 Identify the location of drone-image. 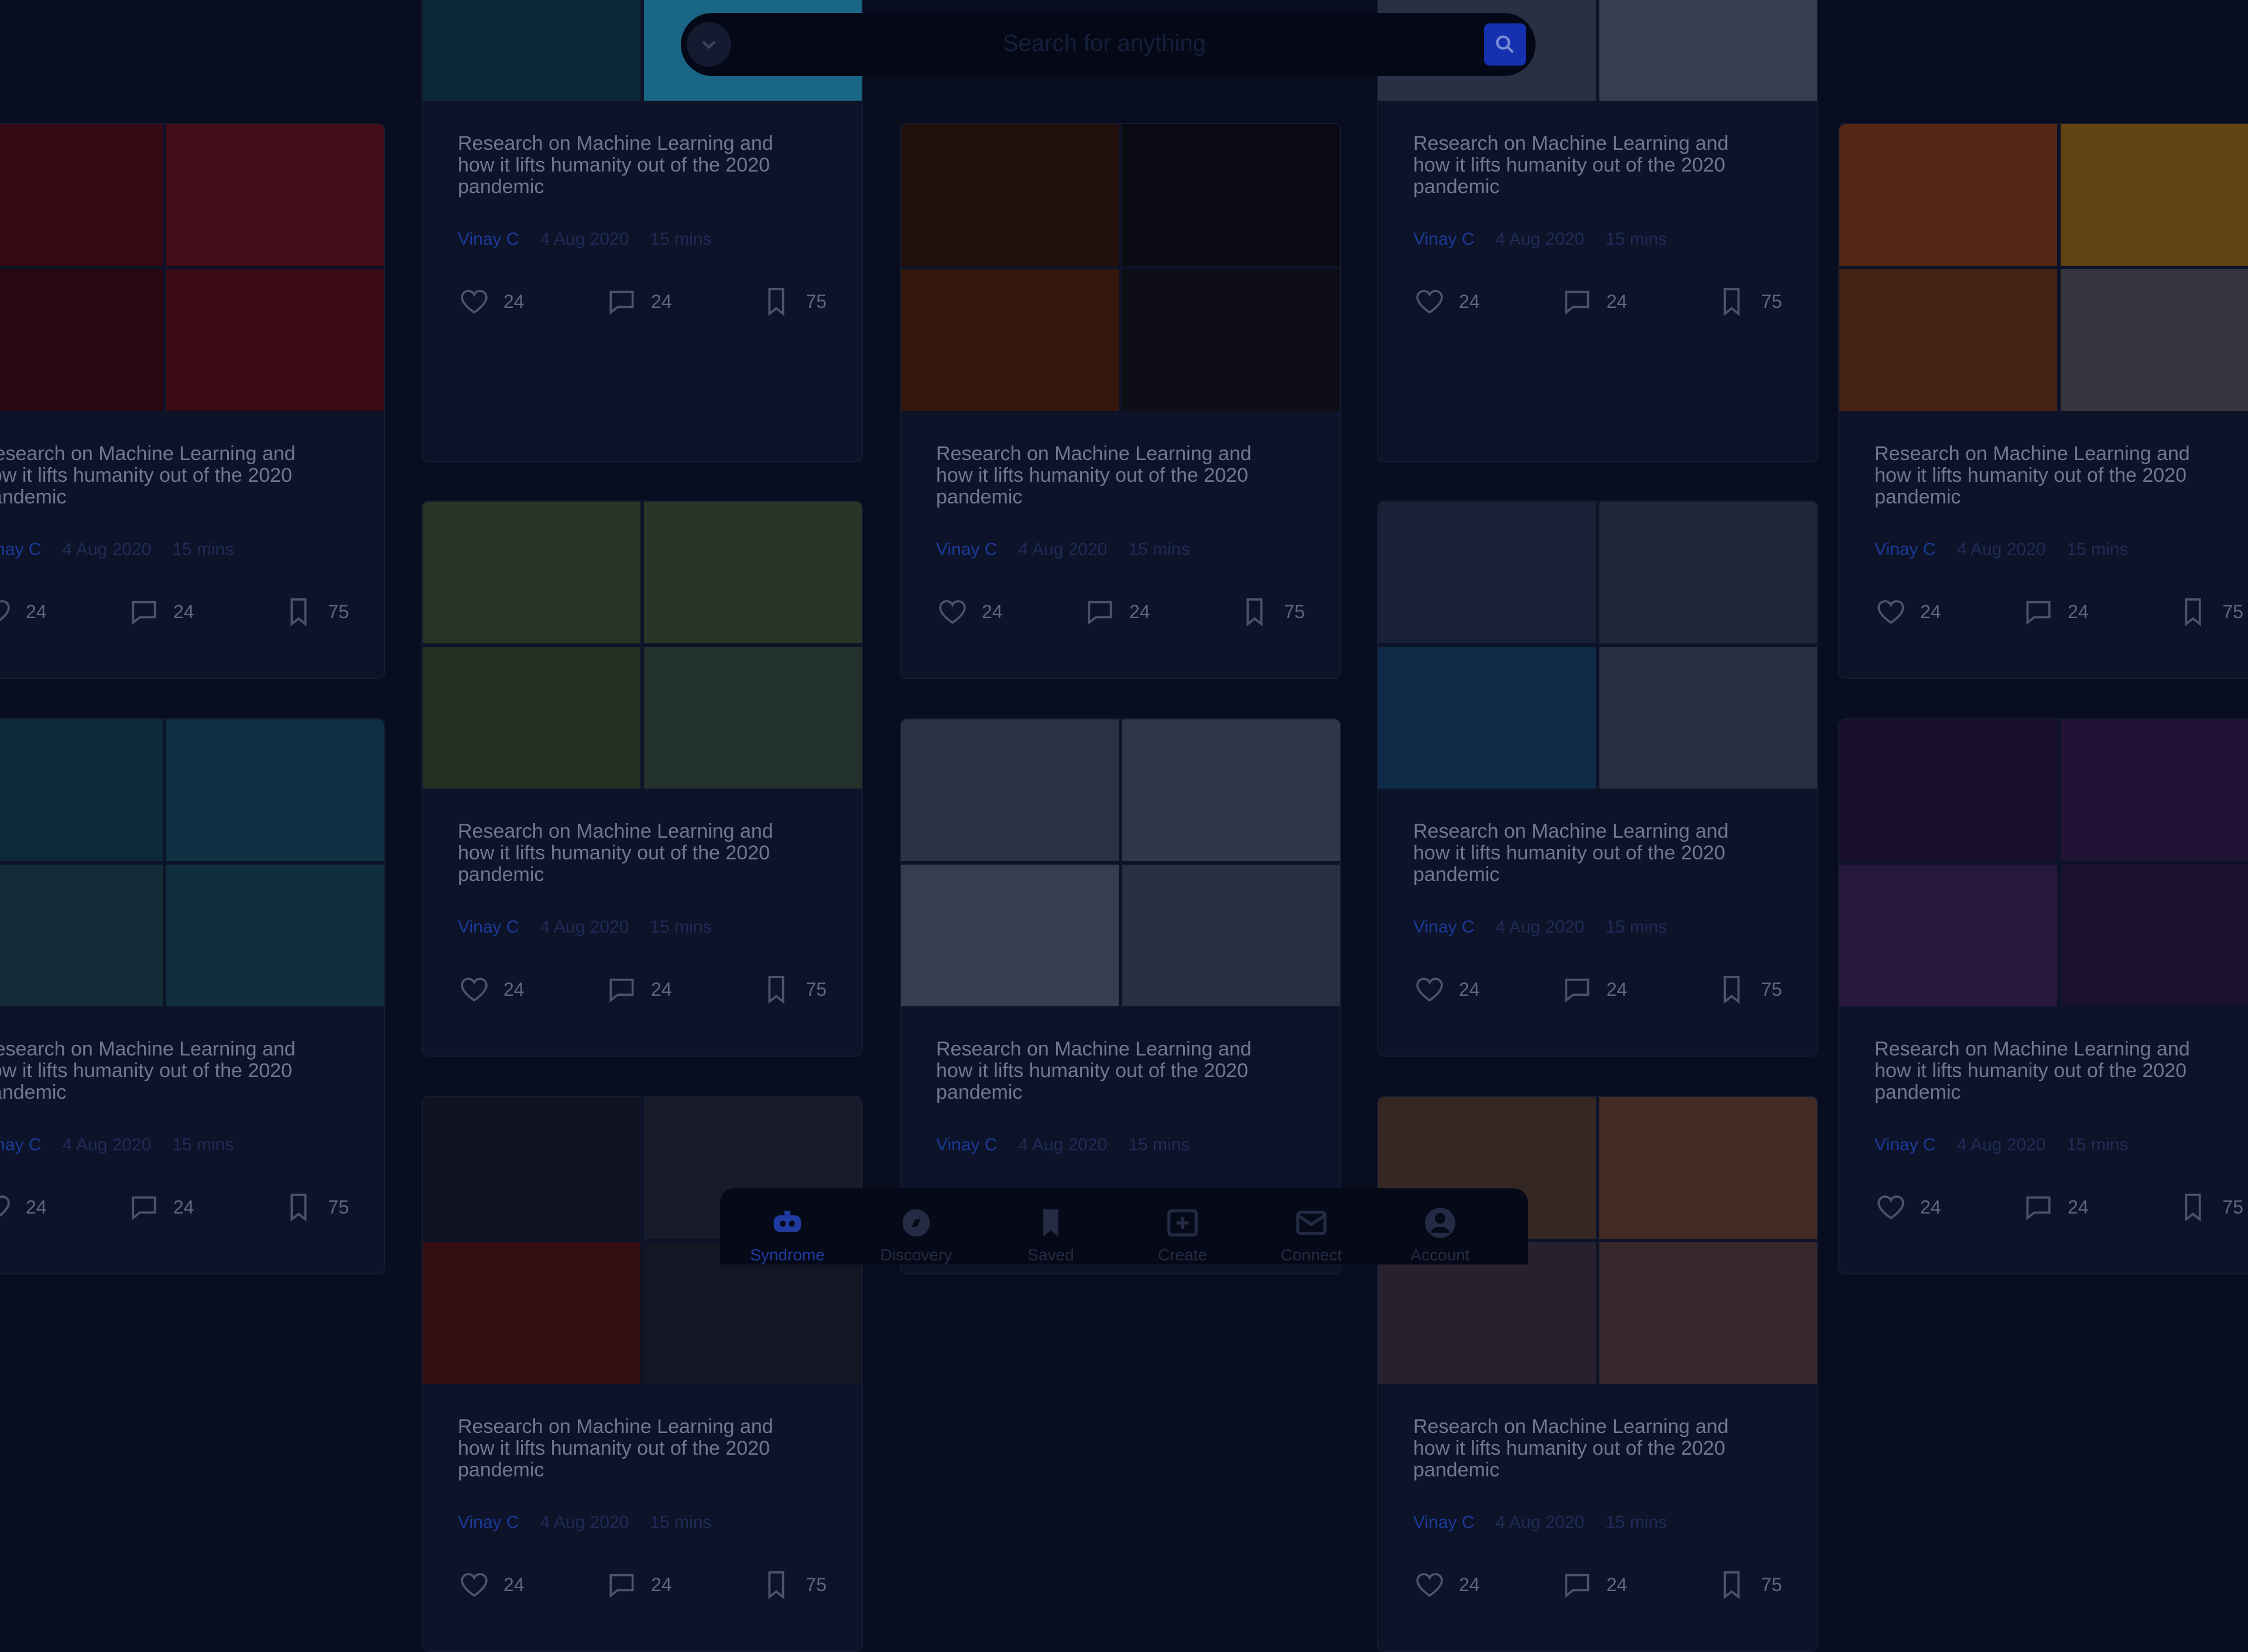
(1121, 862).